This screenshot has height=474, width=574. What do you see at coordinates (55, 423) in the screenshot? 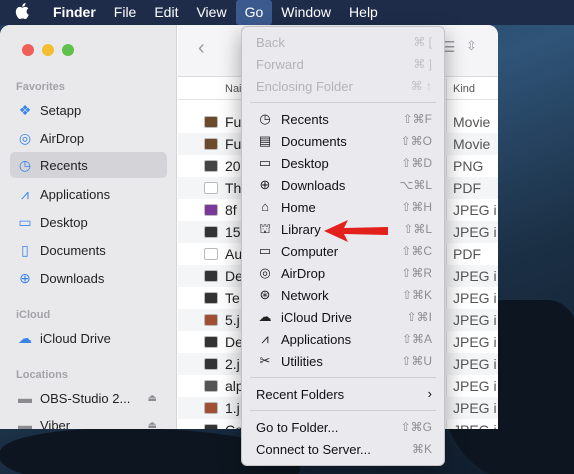
I see `sidebar-item-label: Viber` at bounding box center [55, 423].